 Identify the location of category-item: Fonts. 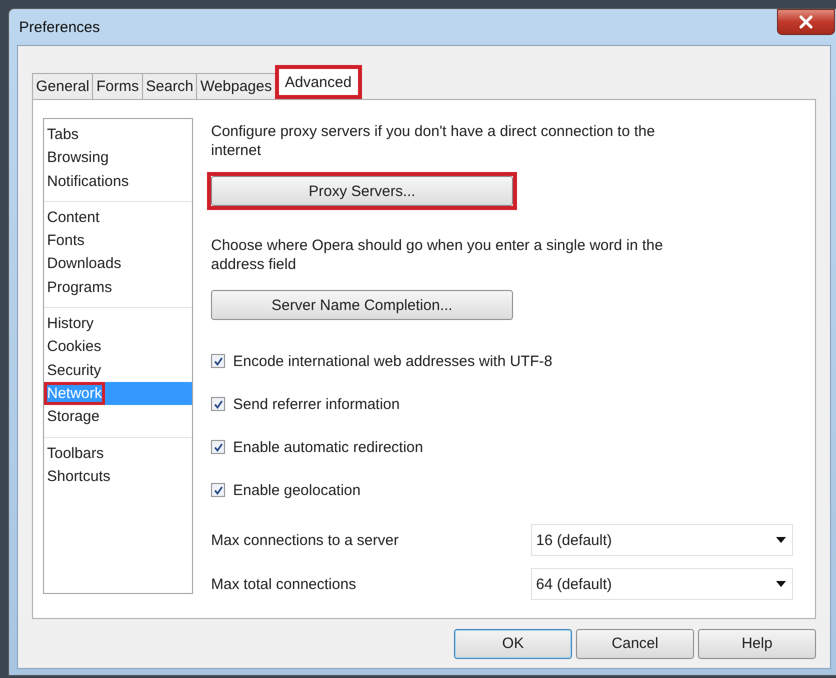
(118, 240).